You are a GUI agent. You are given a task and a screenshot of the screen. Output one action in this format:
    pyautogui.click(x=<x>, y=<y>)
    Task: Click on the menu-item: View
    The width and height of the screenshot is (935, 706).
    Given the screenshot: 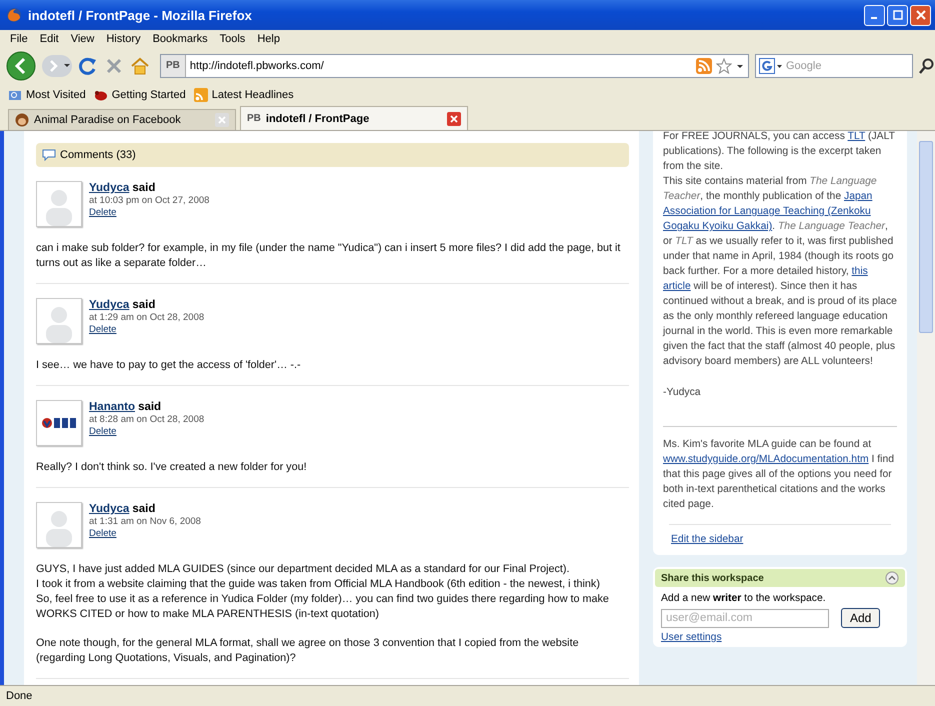 What is the action you would take?
    pyautogui.click(x=82, y=39)
    